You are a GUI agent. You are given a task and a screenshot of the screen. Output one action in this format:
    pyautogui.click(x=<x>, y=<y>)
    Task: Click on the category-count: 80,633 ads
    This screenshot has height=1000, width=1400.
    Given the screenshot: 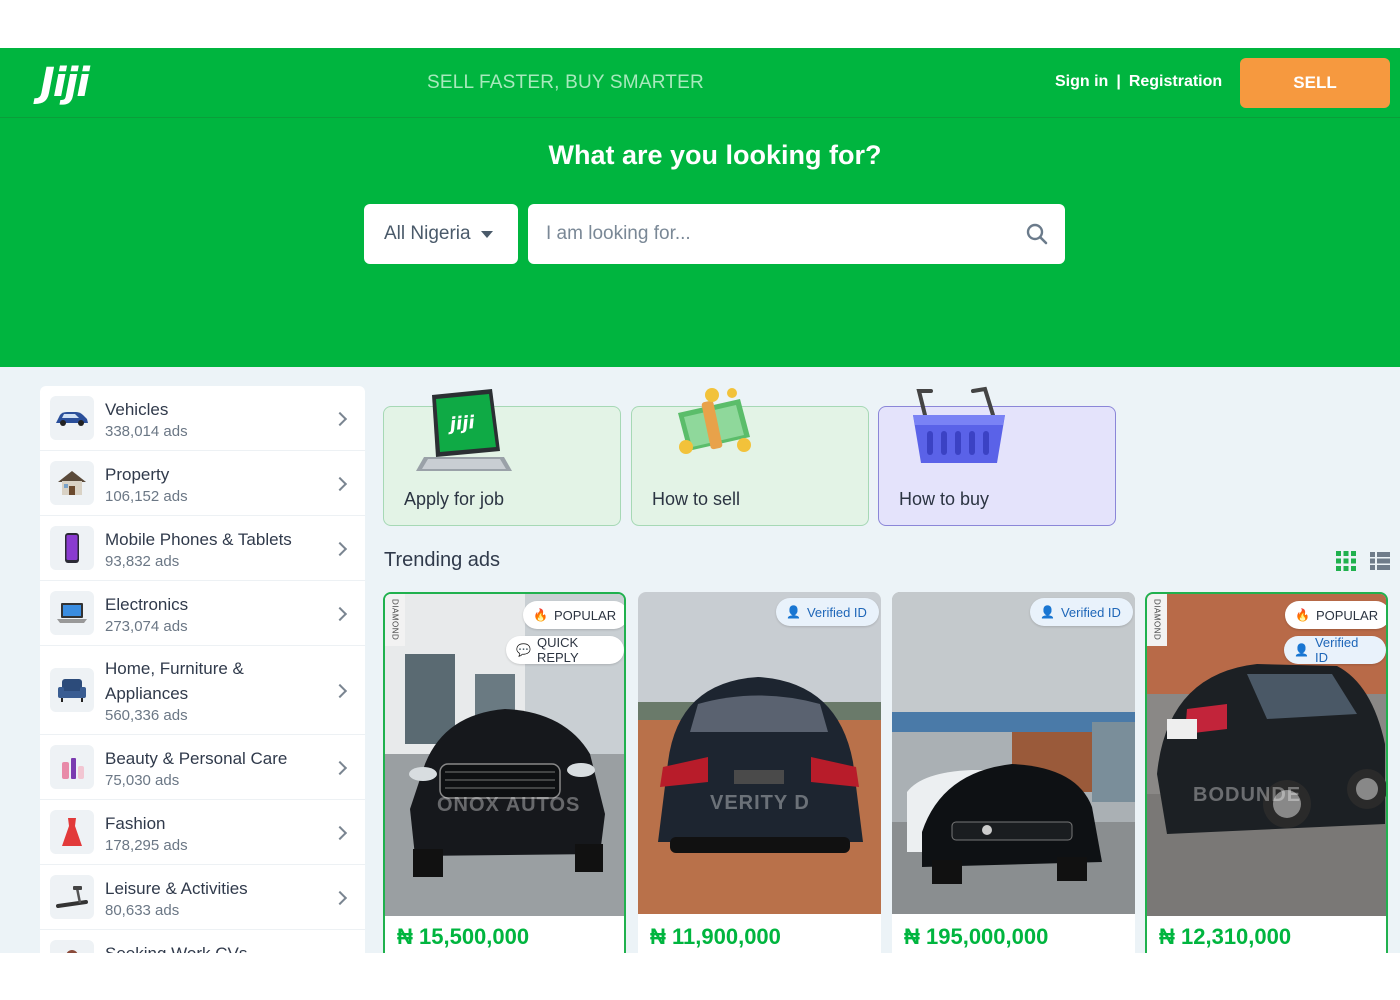 What is the action you would take?
    pyautogui.click(x=142, y=910)
    